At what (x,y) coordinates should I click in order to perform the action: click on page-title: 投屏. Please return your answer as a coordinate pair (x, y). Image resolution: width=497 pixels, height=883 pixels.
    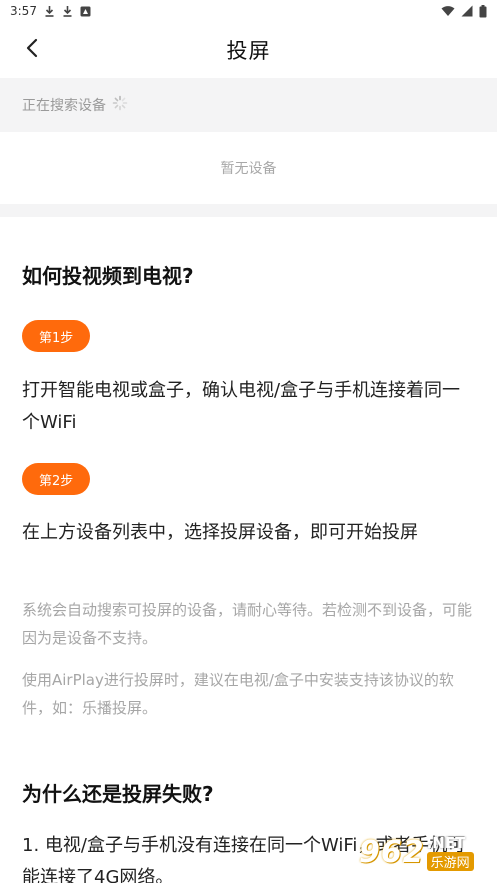
    Looking at the image, I should click on (248, 51).